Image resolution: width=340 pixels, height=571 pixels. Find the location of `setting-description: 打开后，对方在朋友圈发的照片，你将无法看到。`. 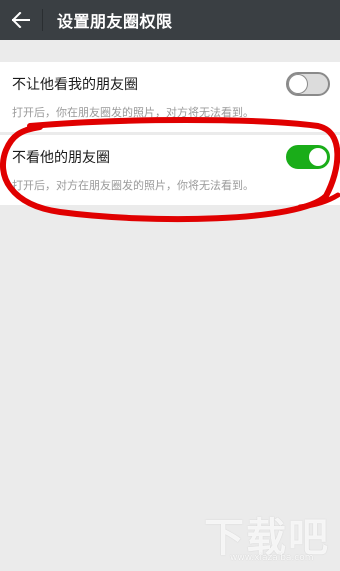

setting-description: 打开后，对方在朋友圈发的照片，你将无法看到。 is located at coordinates (133, 185).